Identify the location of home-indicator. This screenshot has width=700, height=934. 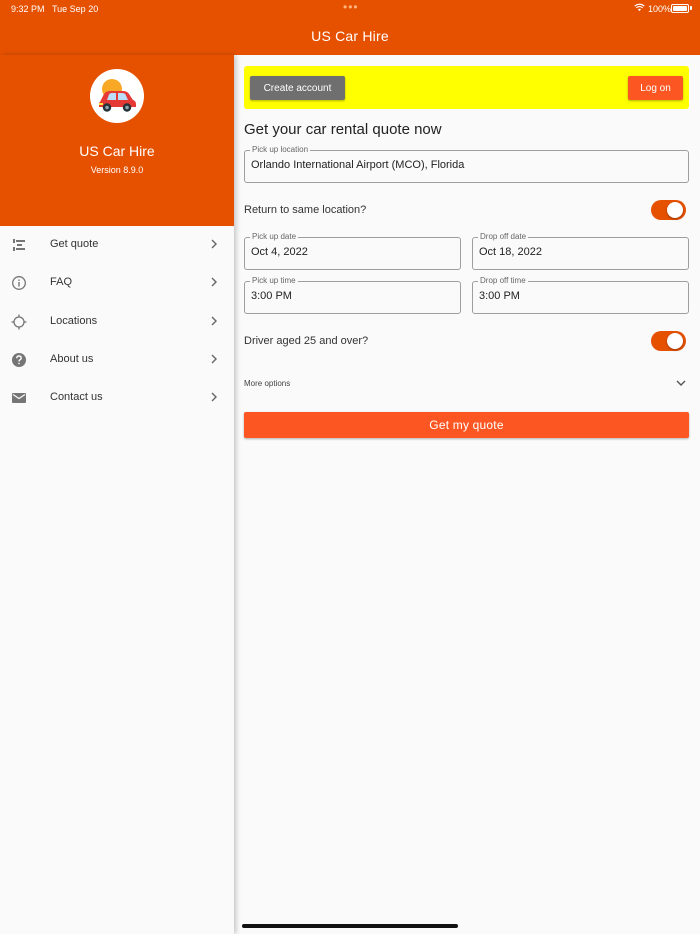
(350, 926).